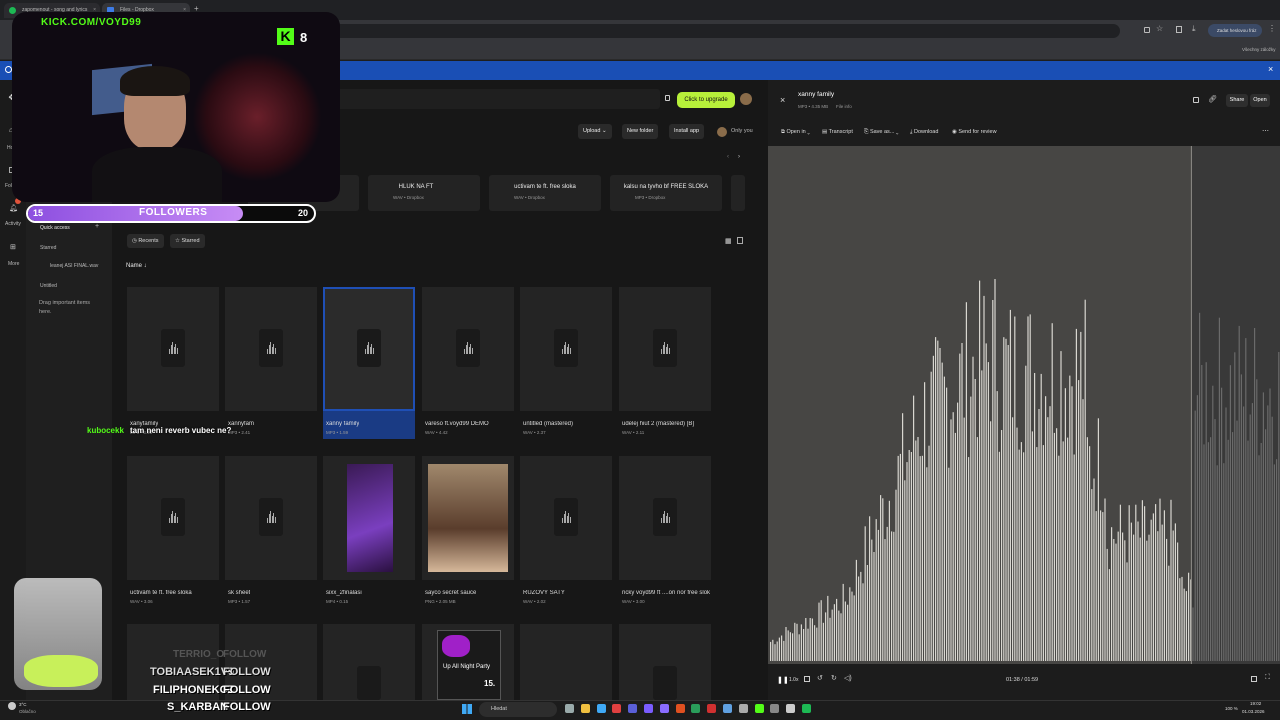  I want to click on file-name: sixx_2finalasi, so click(344, 593).